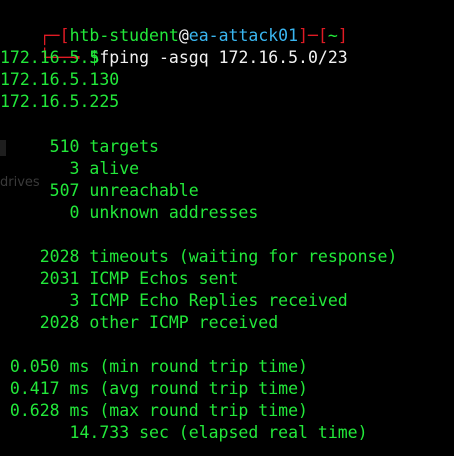 This screenshot has width=454, height=456. What do you see at coordinates (154, 388) in the screenshot?
I see `stat-line-avg-rtt: 0.417 ms (avg round trip time)` at bounding box center [154, 388].